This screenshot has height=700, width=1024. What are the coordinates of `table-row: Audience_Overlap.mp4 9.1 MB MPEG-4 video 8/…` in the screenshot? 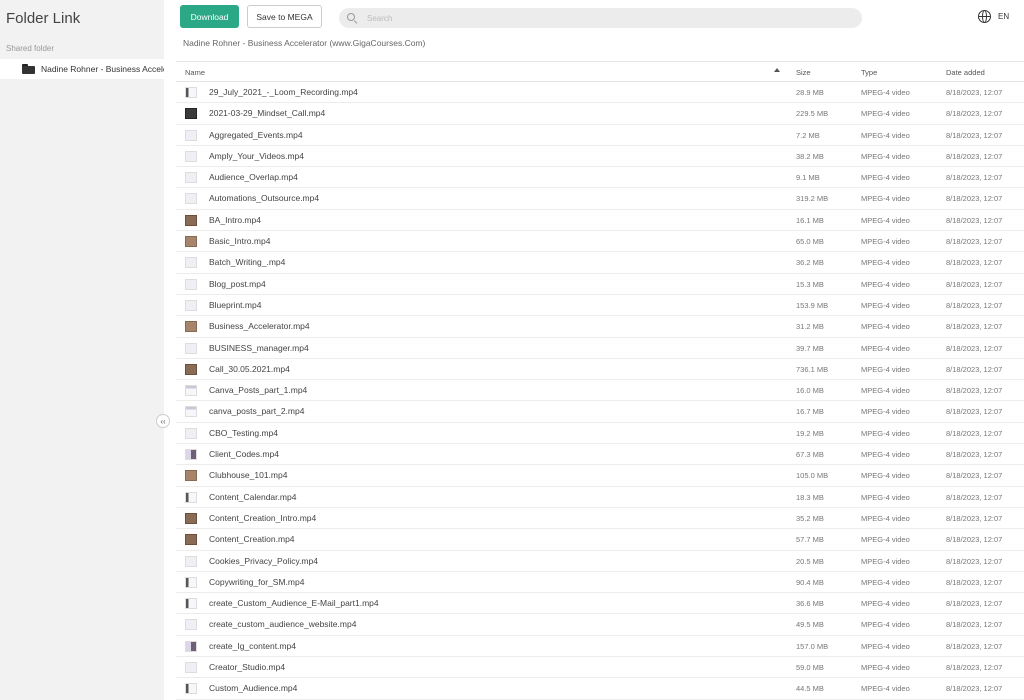 It's located at (600, 178).